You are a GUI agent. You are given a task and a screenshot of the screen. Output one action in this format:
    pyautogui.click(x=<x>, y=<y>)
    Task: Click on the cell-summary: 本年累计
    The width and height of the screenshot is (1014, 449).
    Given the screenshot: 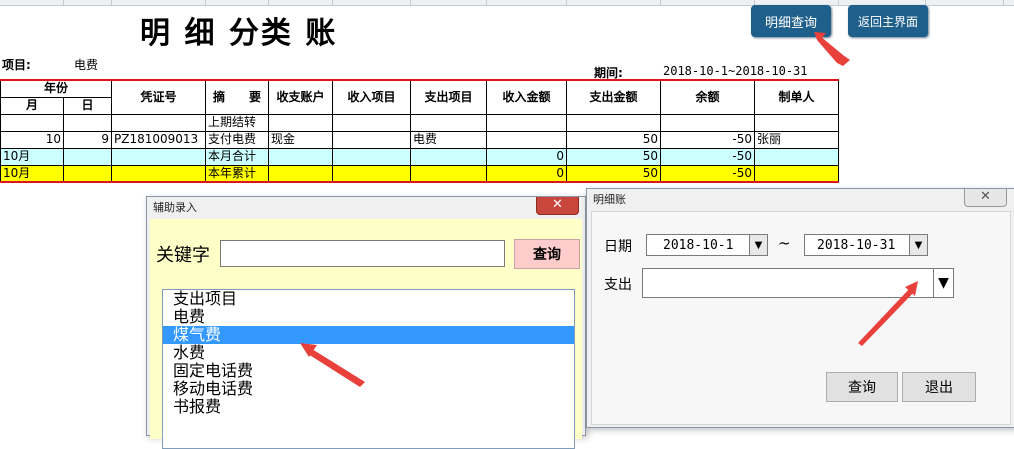 What is the action you would take?
    pyautogui.click(x=237, y=173)
    